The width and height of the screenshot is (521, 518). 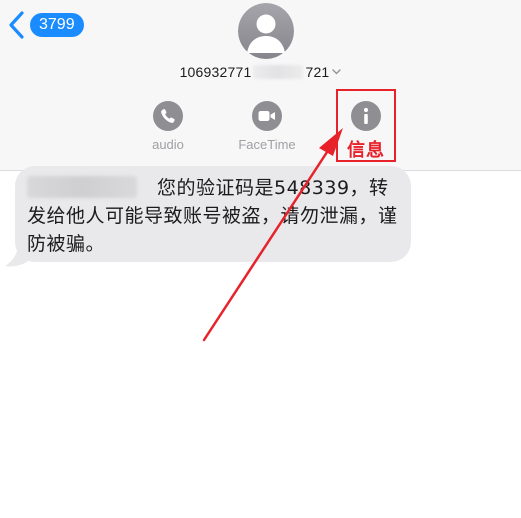 I want to click on info-button: 信息, so click(x=366, y=131).